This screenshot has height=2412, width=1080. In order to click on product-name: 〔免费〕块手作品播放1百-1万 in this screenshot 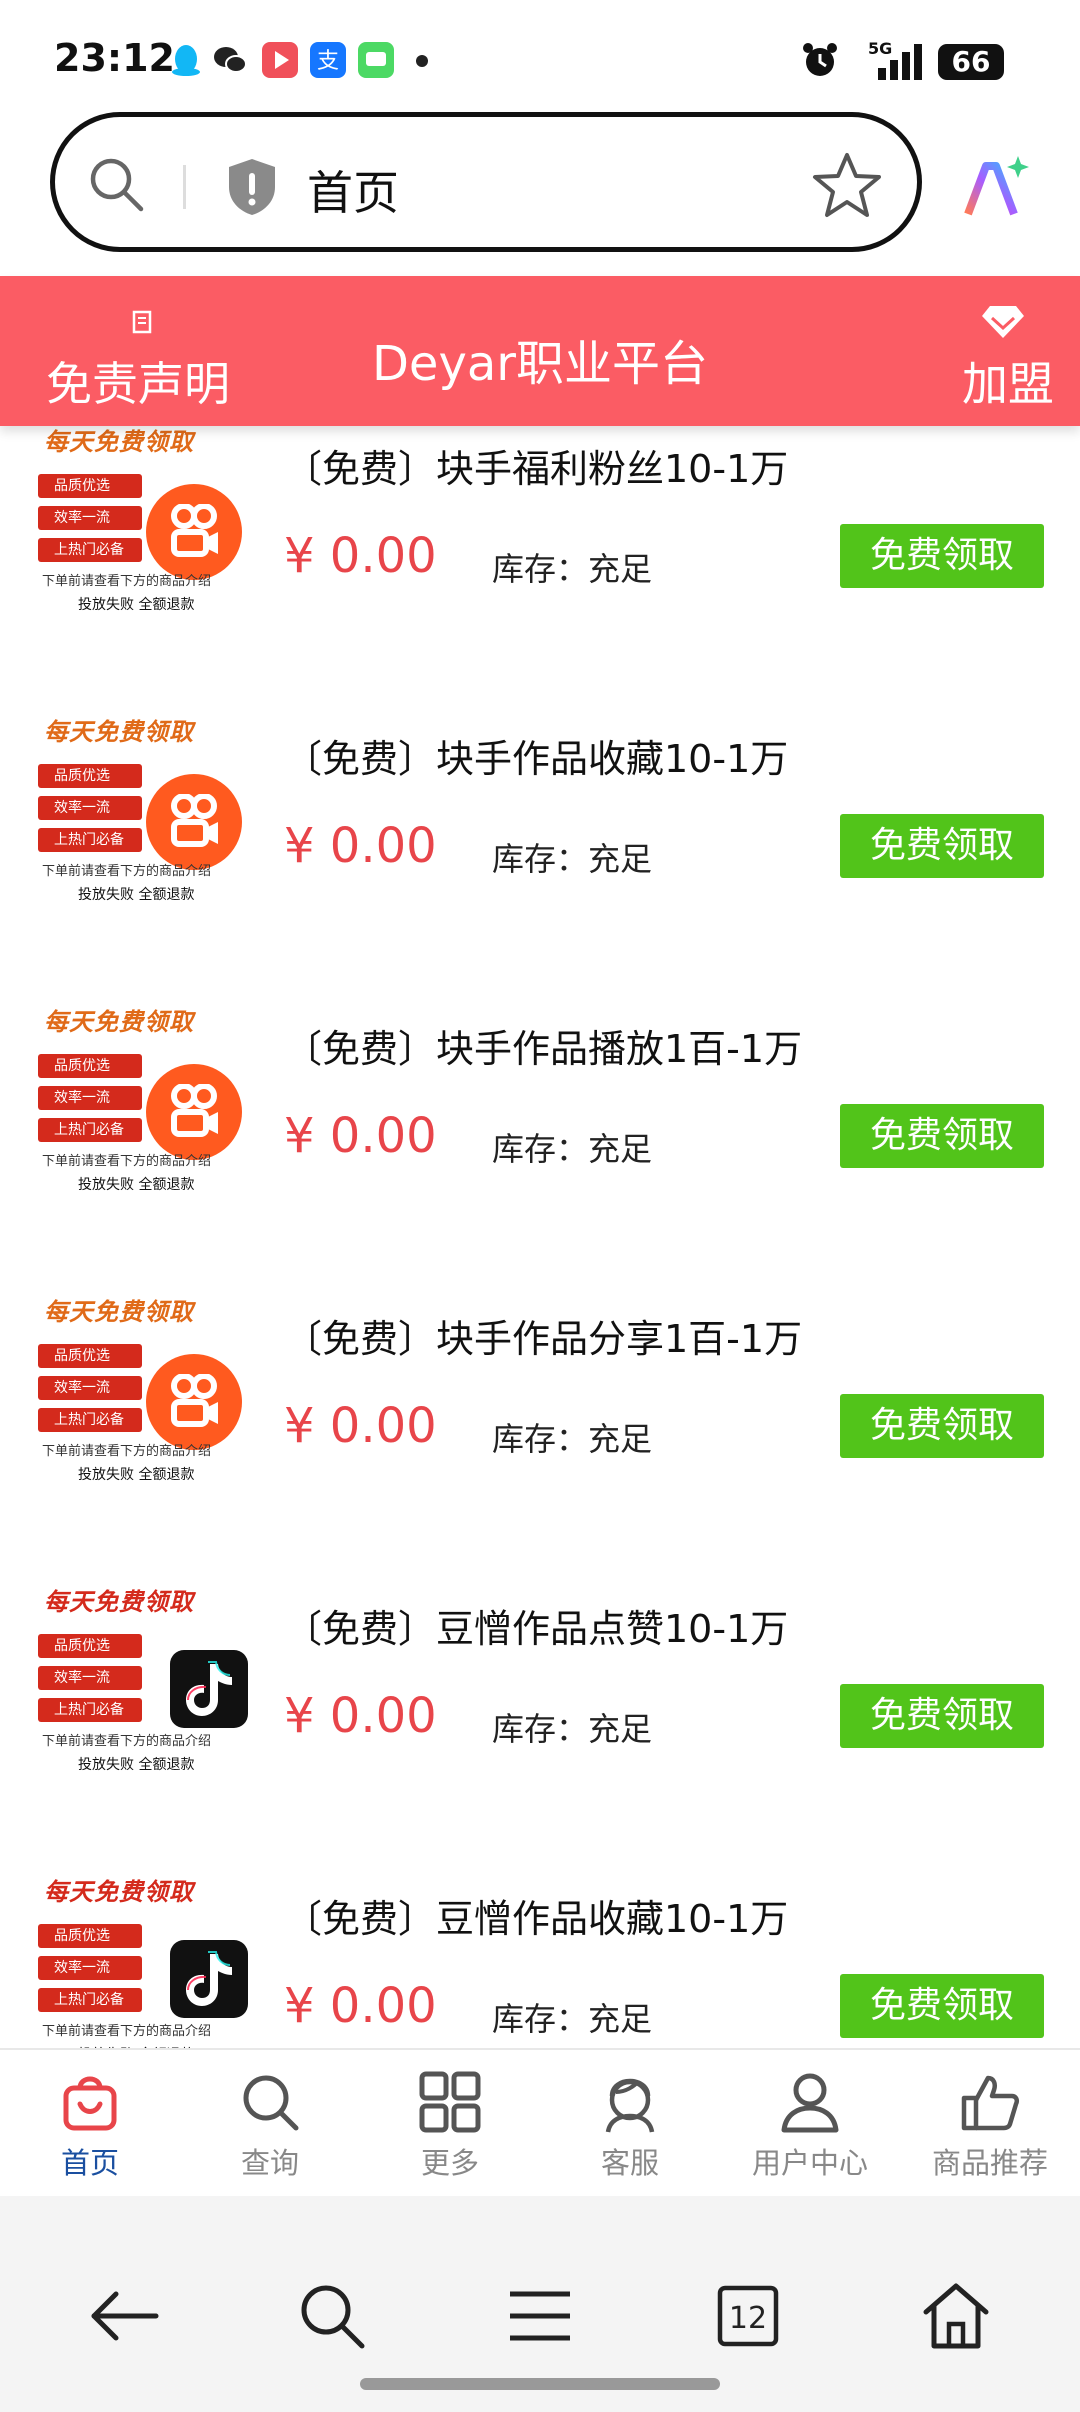, I will do `click(543, 1045)`.